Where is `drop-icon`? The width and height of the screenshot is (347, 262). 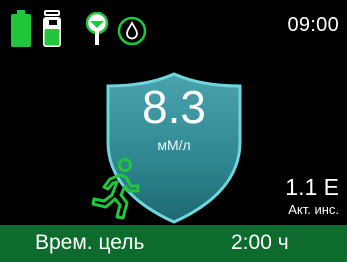
drop-icon is located at coordinates (132, 31).